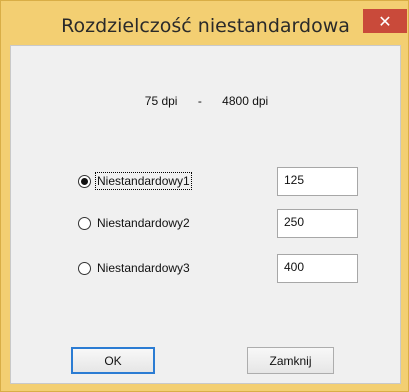 The image size is (409, 392). I want to click on dpi-min: 75 dpi, so click(161, 101).